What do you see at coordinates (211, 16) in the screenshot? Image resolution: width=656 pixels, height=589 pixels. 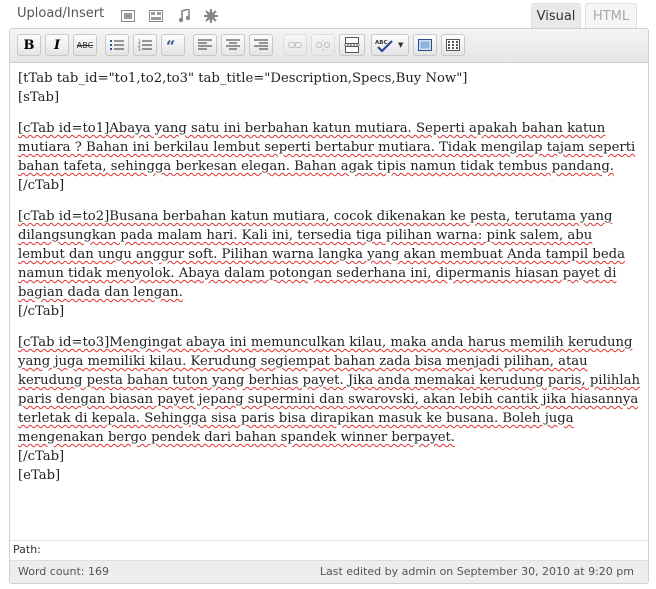 I see `add-media-icon` at bounding box center [211, 16].